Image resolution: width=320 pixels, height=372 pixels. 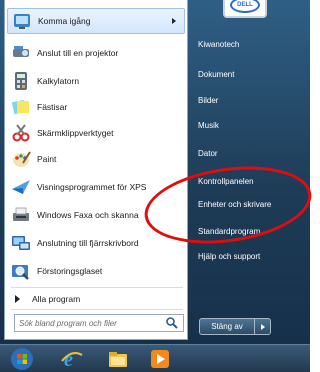 What do you see at coordinates (52, 107) in the screenshot?
I see `program-label: Fästisar` at bounding box center [52, 107].